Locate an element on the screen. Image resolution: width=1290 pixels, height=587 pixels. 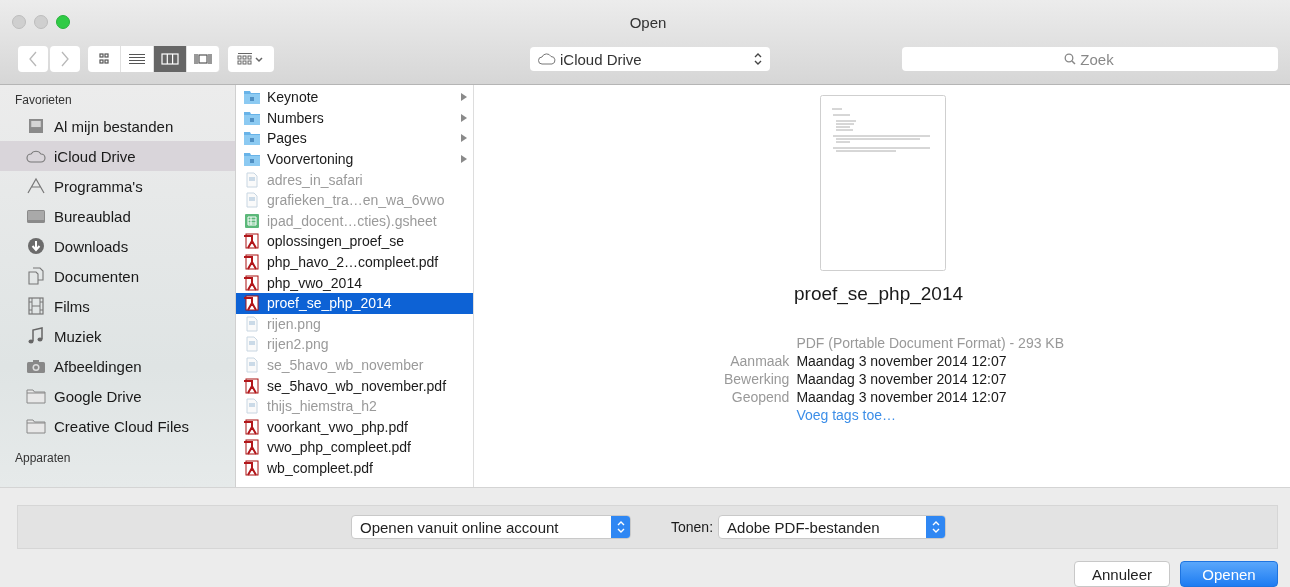
grid-dropdown-icon is located at coordinates (251, 59).